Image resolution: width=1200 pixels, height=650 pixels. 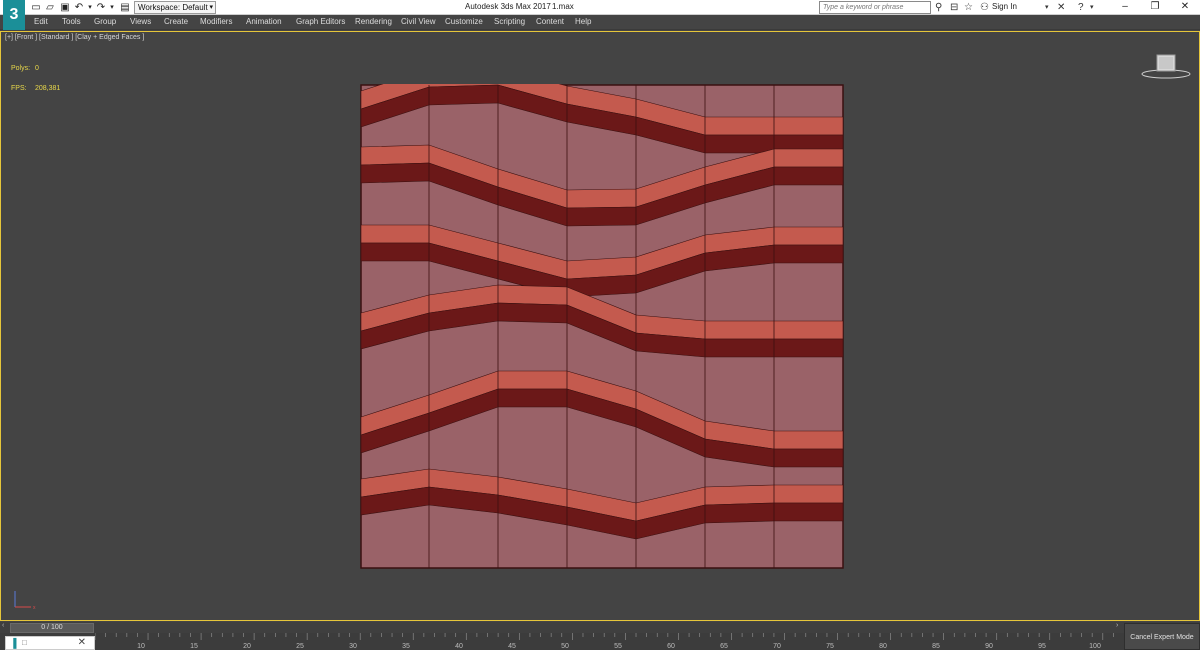 I want to click on menu-item-tools: Tools, so click(x=71, y=21).